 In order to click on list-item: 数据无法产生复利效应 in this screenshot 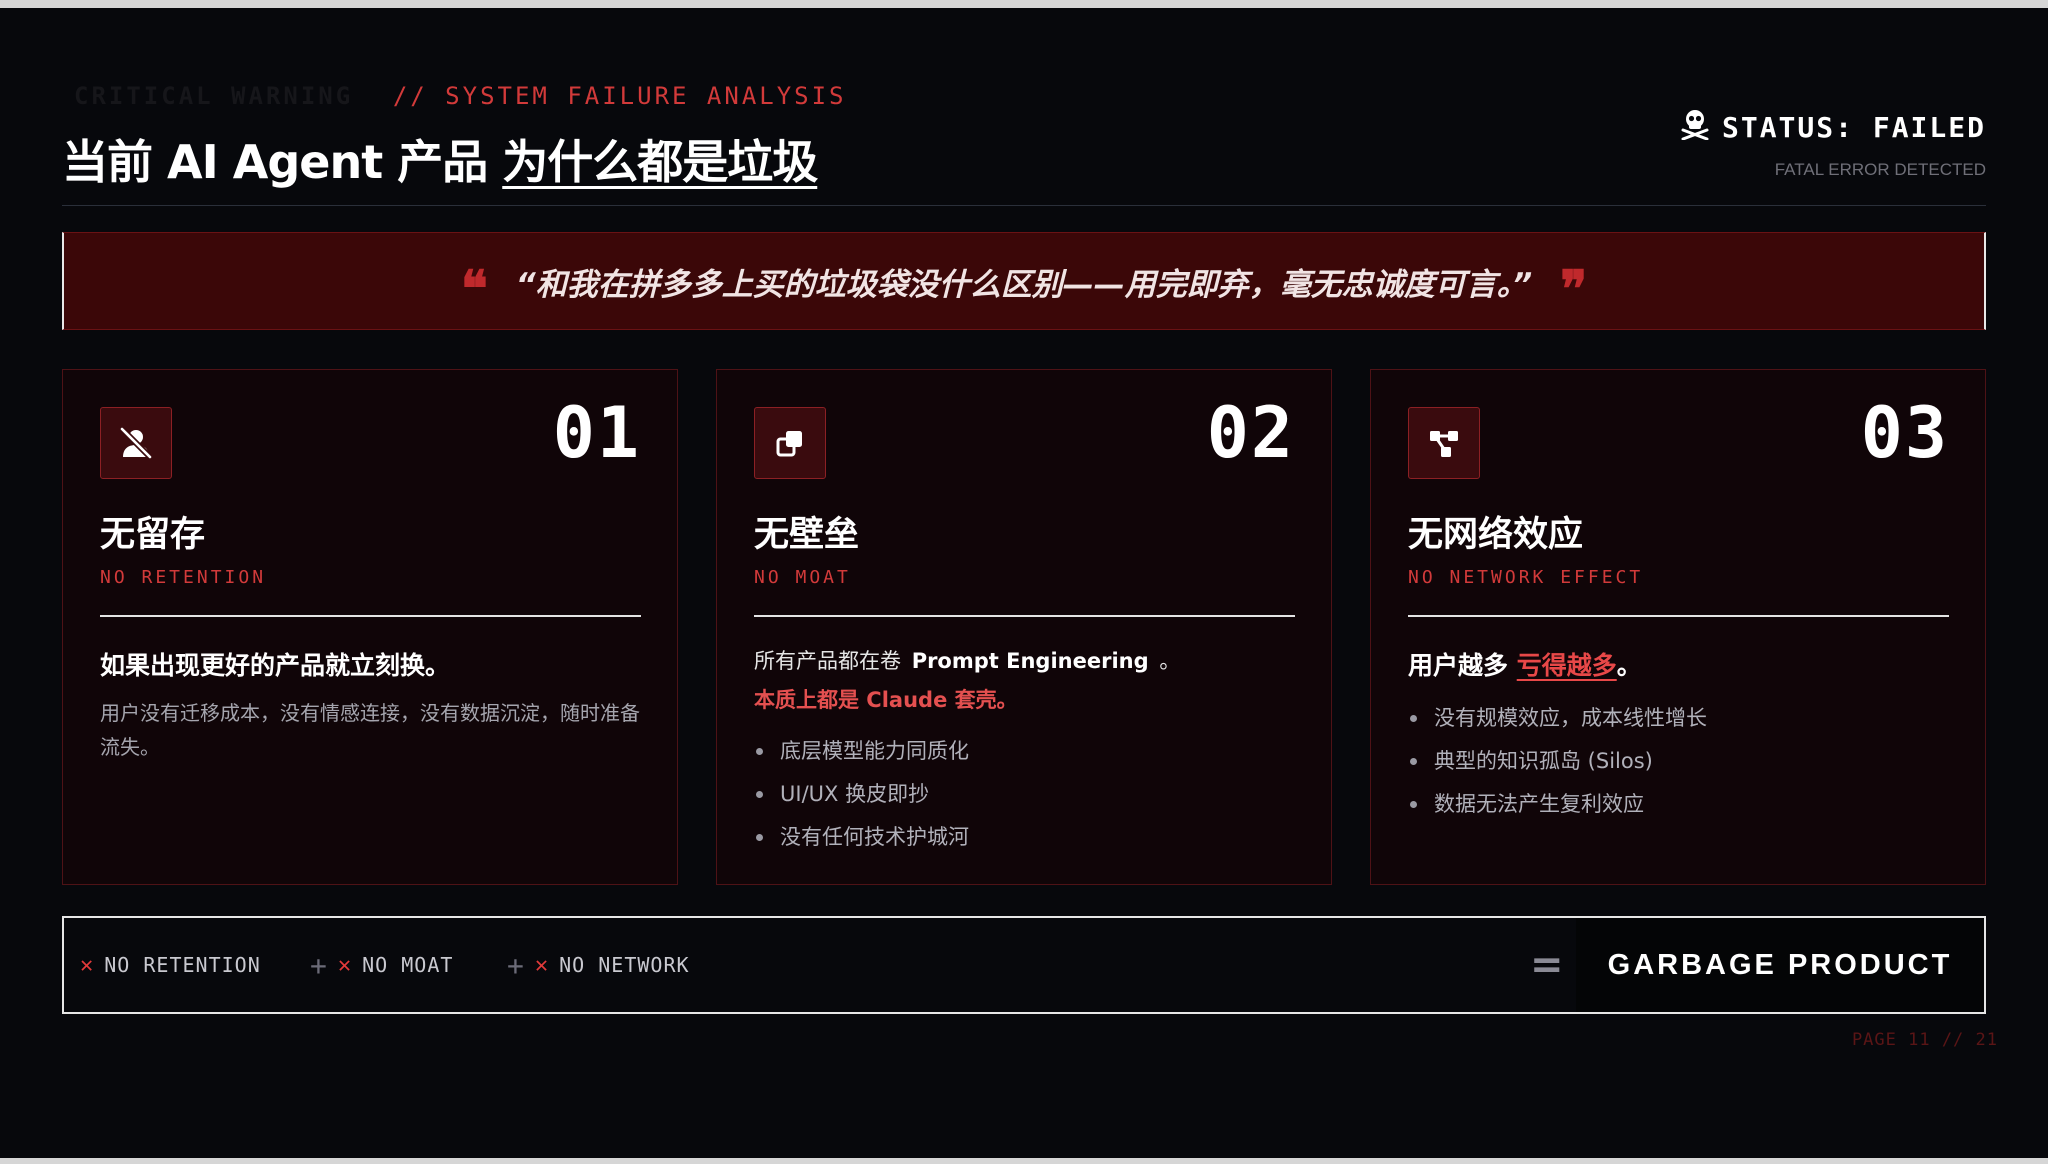, I will do `click(1557, 804)`.